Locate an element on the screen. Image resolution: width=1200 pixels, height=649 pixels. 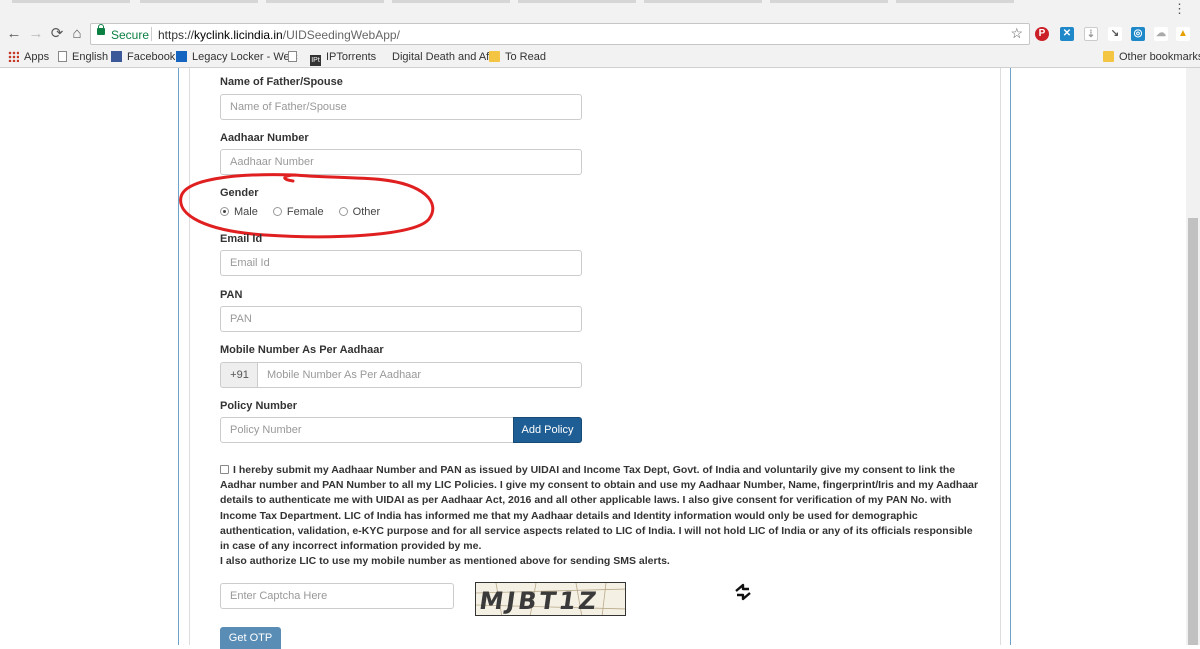
radio-button-male is located at coordinates (224, 211).